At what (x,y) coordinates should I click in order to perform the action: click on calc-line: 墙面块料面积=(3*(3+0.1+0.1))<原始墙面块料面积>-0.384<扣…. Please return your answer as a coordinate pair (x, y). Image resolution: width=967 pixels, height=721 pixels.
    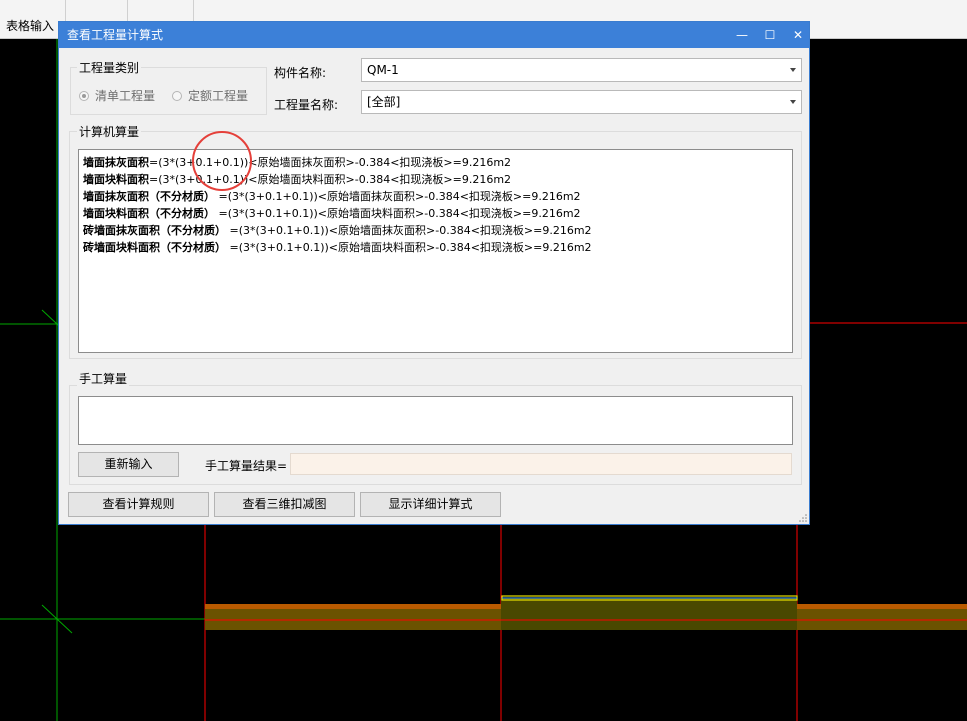
    Looking at the image, I should click on (297, 179).